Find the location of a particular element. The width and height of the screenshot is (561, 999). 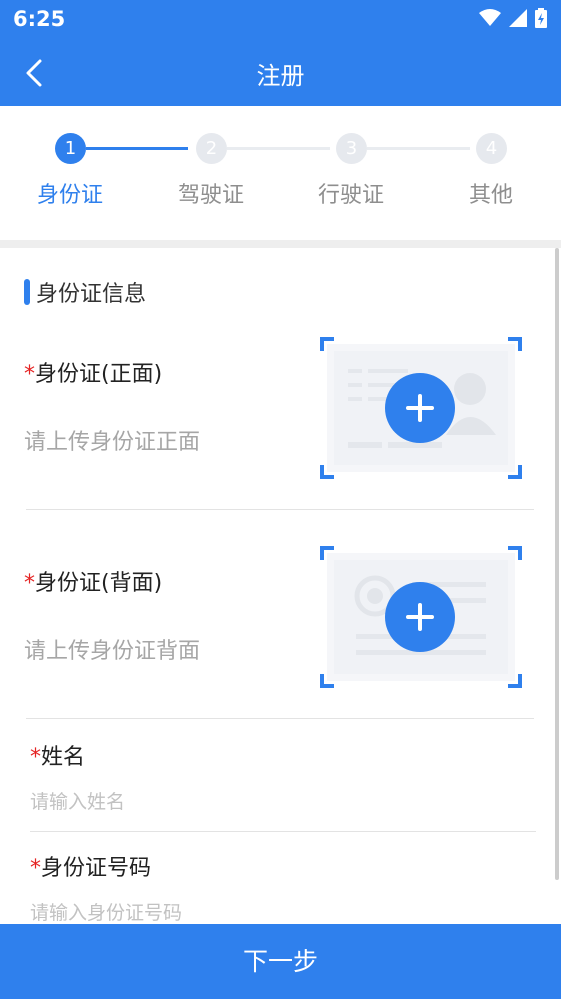

status-bar: 6:25 is located at coordinates (280, 20).